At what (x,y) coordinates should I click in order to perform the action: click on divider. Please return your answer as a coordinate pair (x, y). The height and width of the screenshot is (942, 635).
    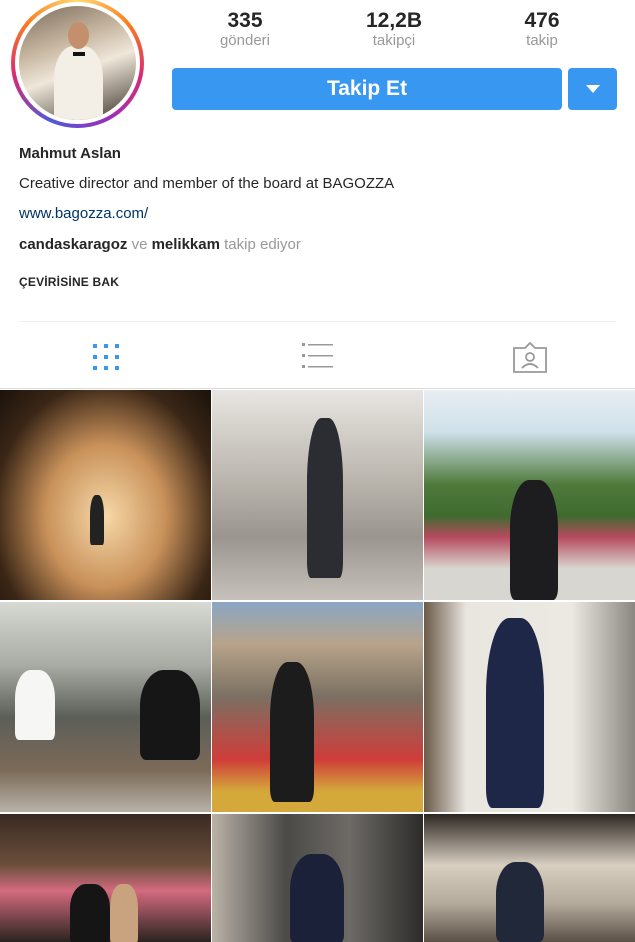
    Looking at the image, I should click on (317, 321).